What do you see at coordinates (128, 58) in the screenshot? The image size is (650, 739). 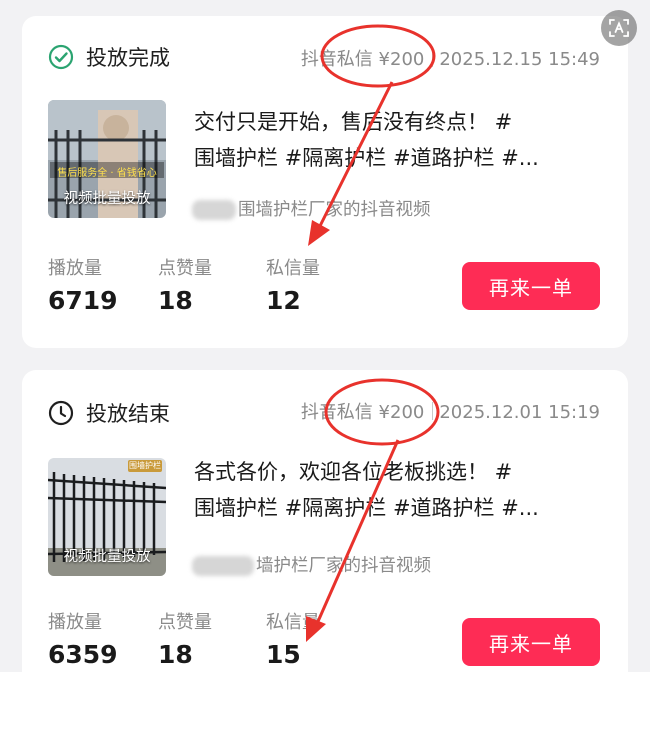 I see `status-label: 投放完成` at bounding box center [128, 58].